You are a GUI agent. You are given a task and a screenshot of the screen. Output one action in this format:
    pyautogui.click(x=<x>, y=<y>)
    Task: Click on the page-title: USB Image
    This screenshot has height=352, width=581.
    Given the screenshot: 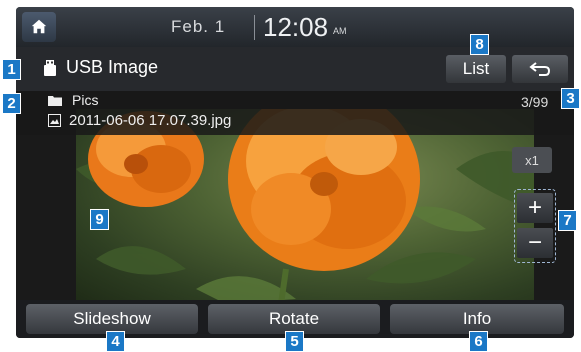 What is the action you would take?
    pyautogui.click(x=112, y=67)
    